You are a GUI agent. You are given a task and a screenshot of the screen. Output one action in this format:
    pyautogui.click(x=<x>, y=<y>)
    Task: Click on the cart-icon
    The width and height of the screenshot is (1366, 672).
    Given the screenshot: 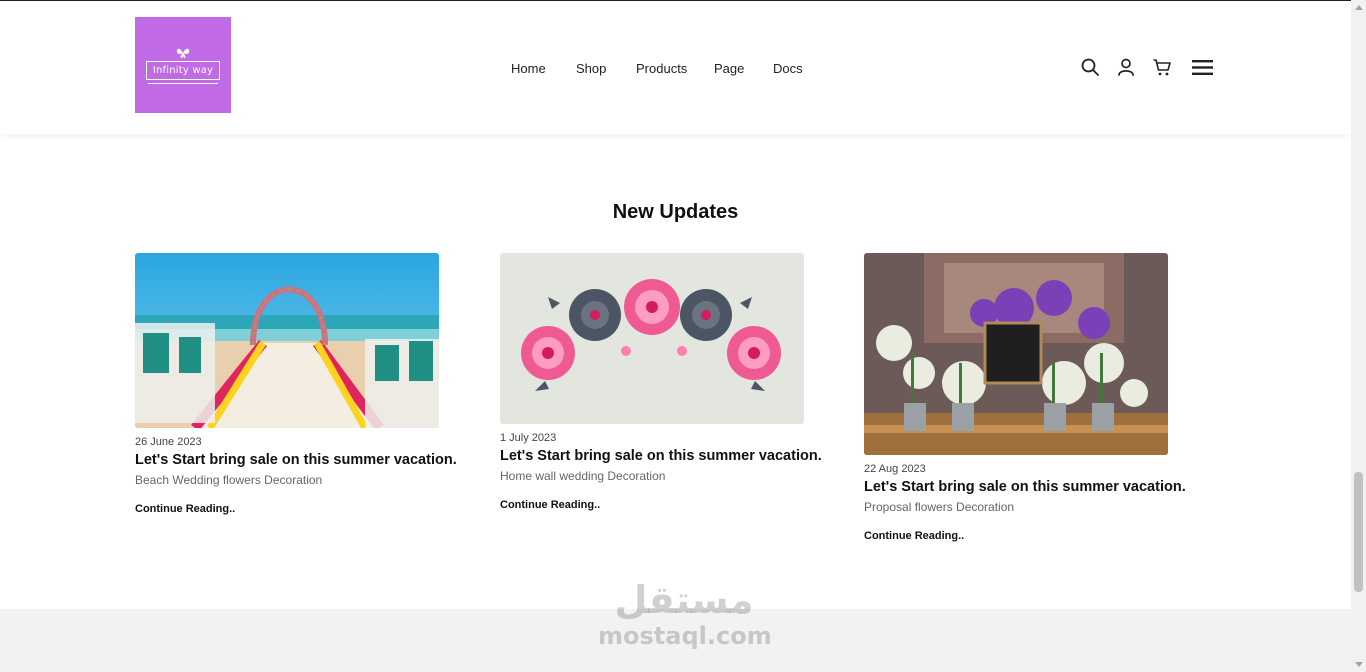 What is the action you would take?
    pyautogui.click(x=1162, y=67)
    